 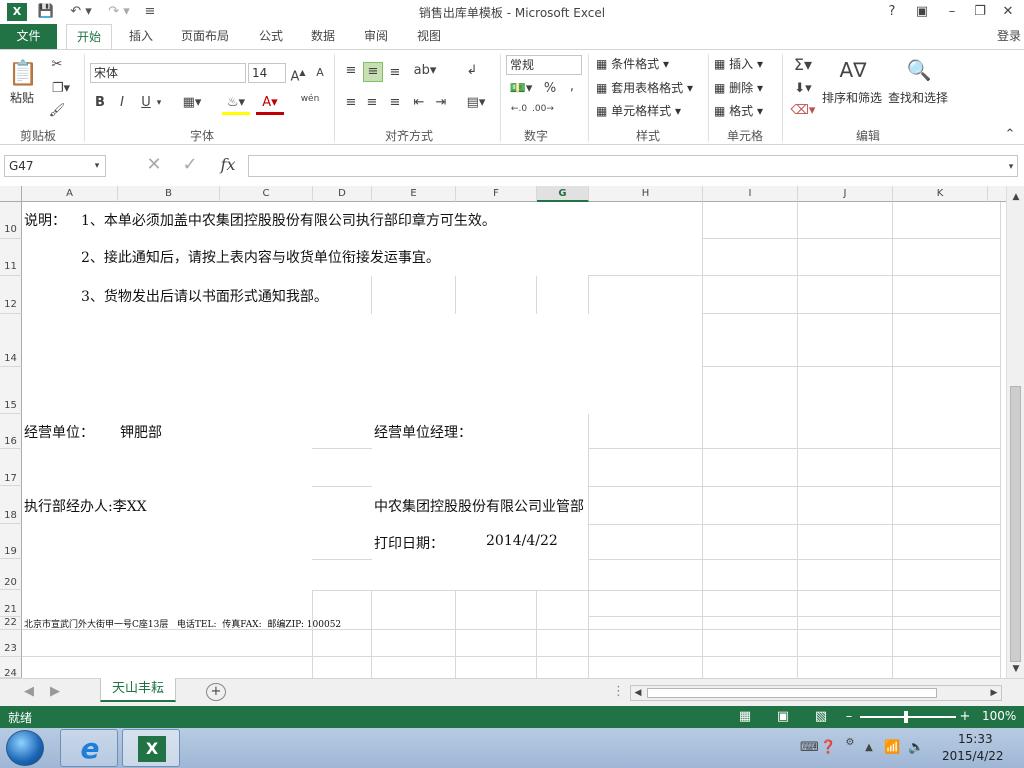 What do you see at coordinates (11, 603) in the screenshot?
I see `row-header-21: 21` at bounding box center [11, 603].